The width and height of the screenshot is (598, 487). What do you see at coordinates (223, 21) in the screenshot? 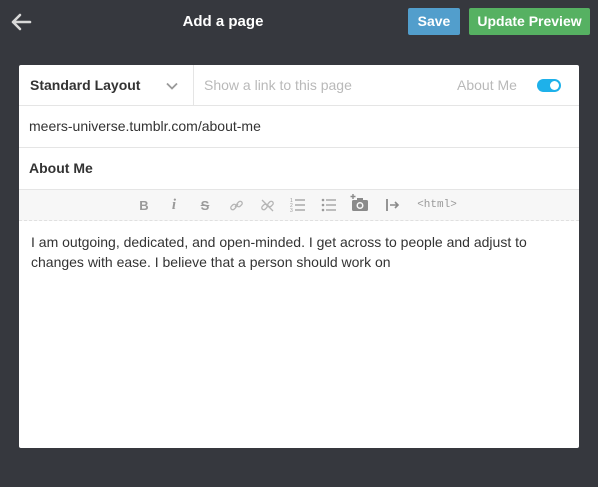
I see `page-title: Add a page` at bounding box center [223, 21].